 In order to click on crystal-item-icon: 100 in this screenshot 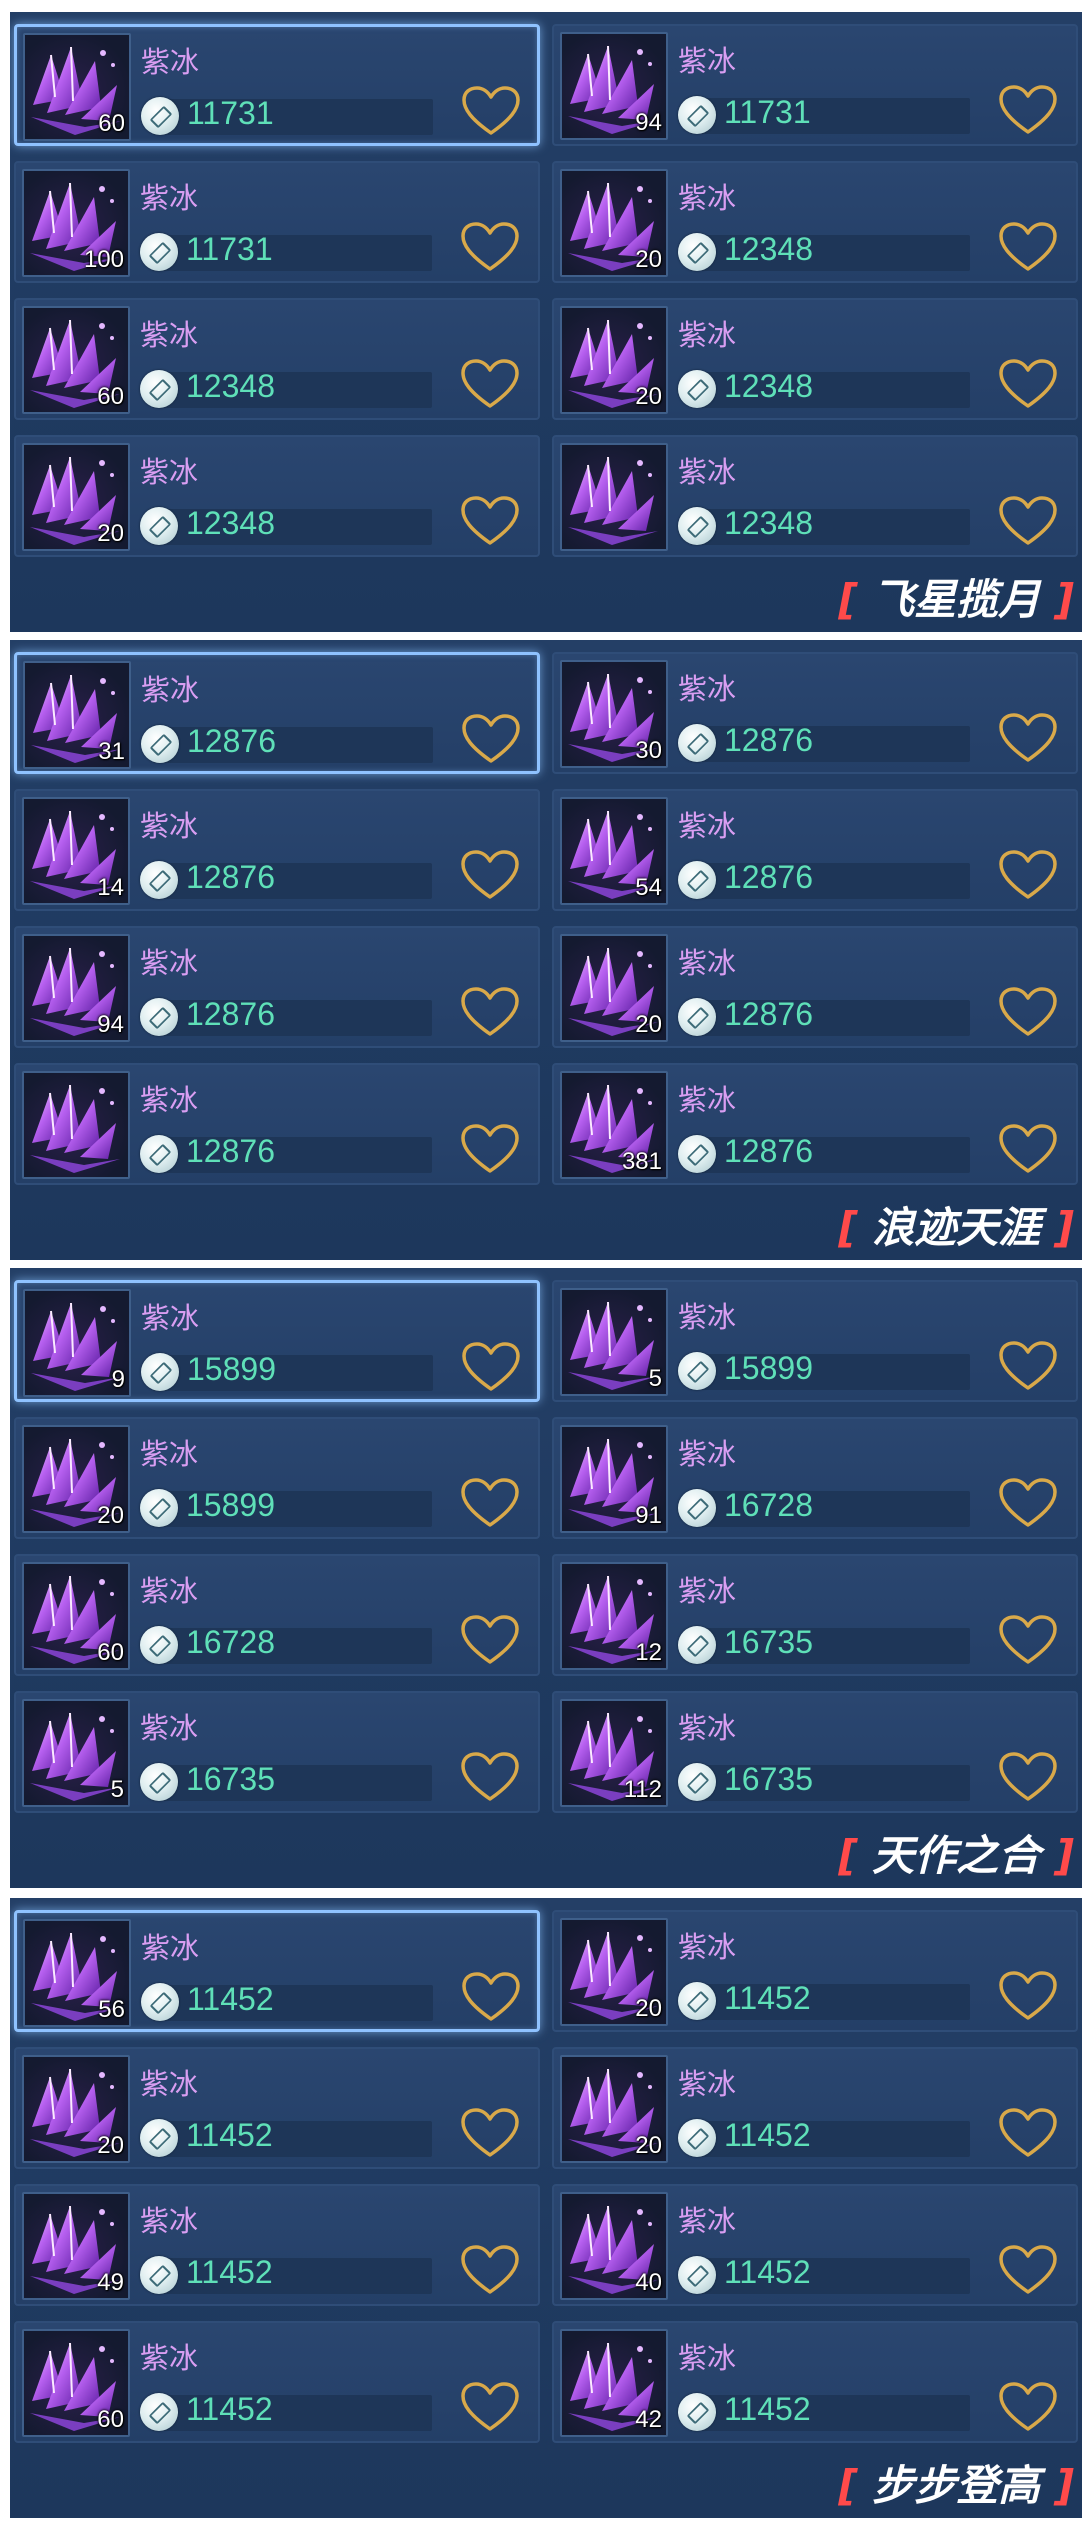, I will do `click(76, 223)`.